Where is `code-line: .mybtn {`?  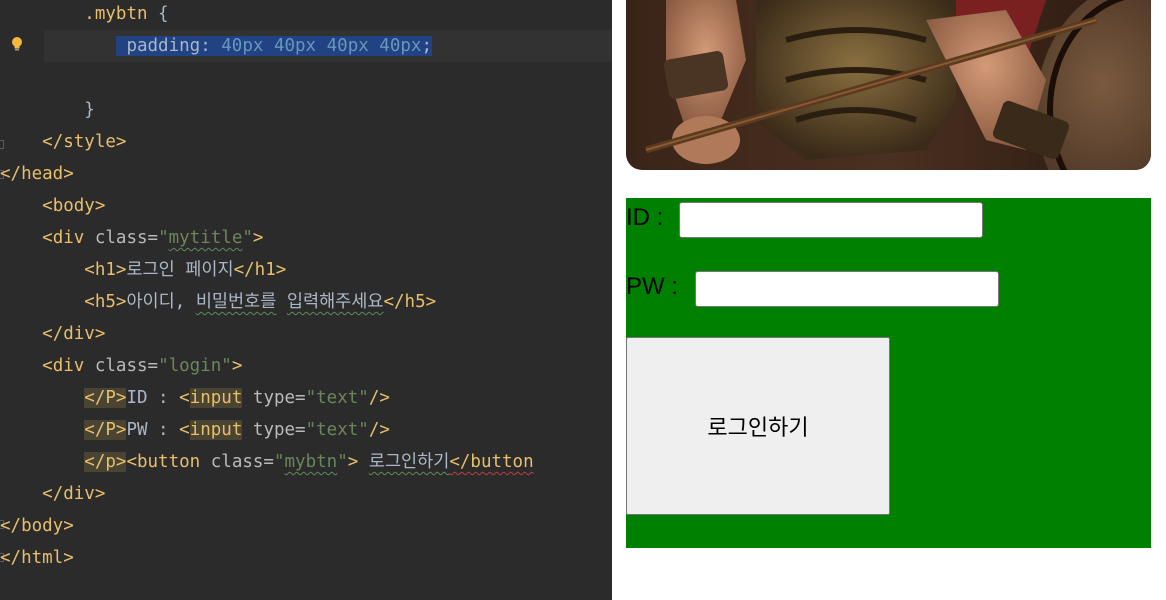
code-line: .mybtn { is located at coordinates (84, 15).